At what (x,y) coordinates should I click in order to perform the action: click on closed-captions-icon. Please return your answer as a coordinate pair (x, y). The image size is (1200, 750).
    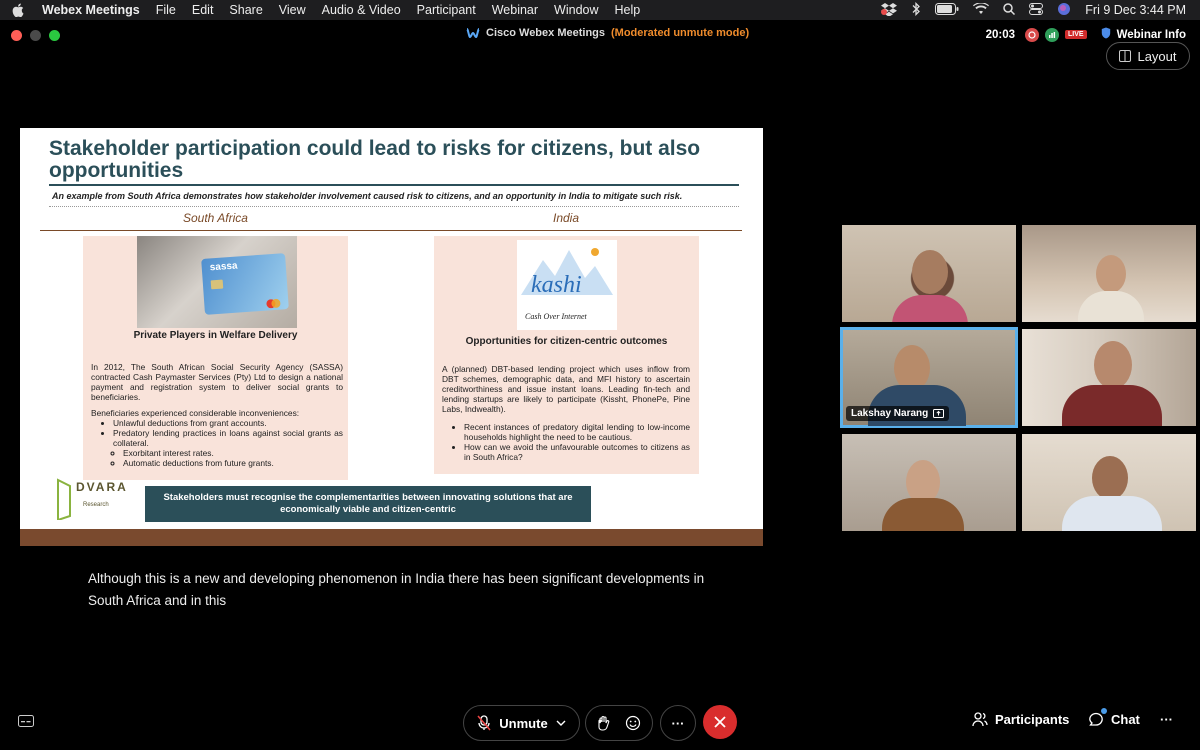
    Looking at the image, I should click on (26, 721).